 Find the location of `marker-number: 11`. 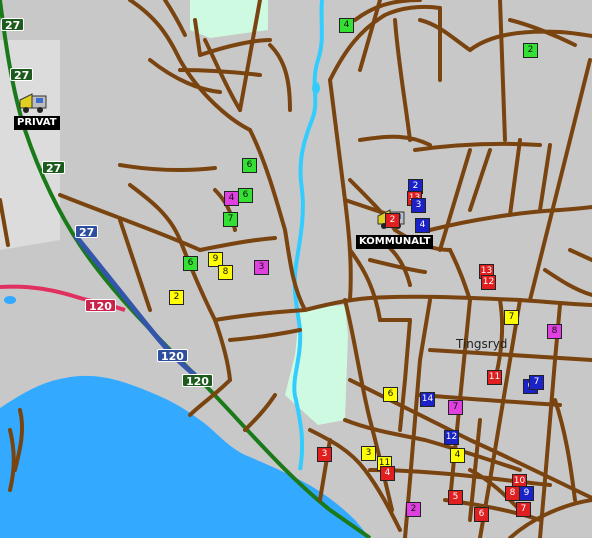

marker-number: 11 is located at coordinates (494, 377).